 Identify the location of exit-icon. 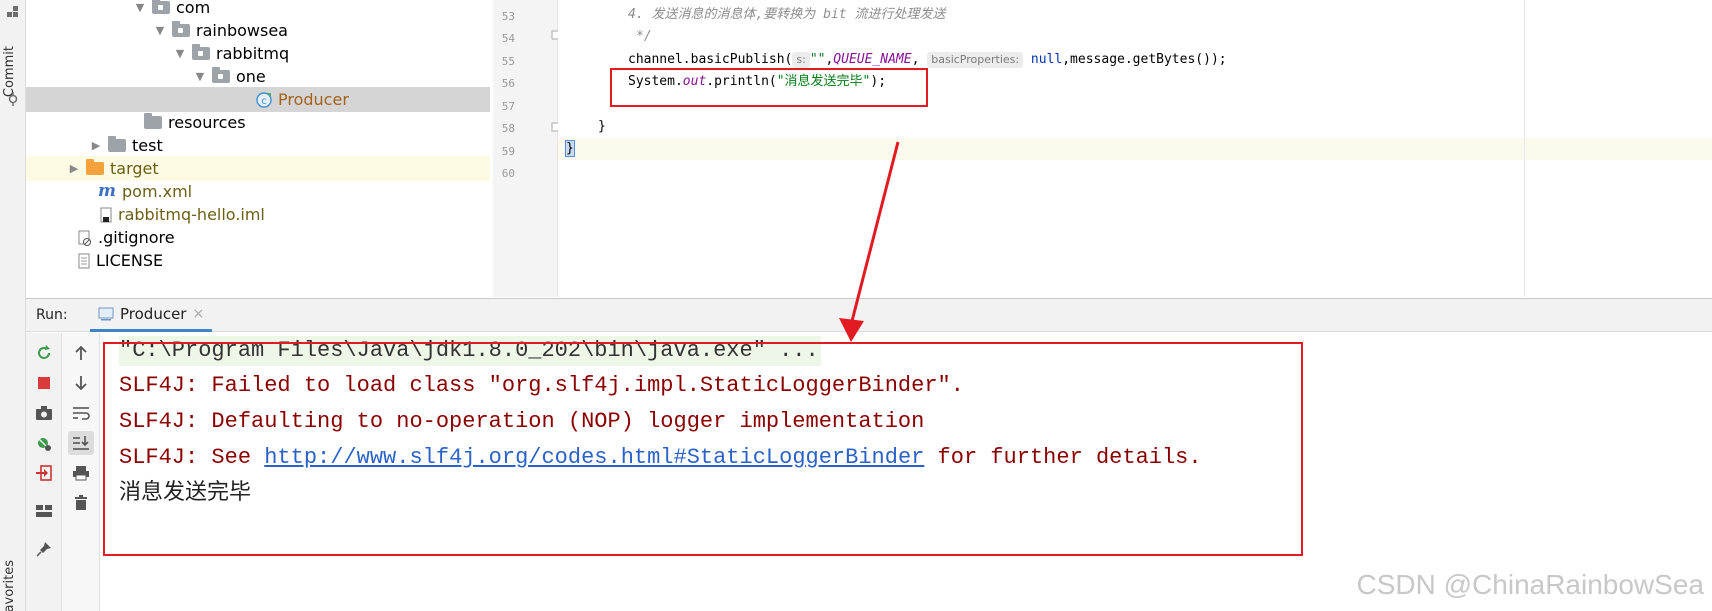
(44, 473).